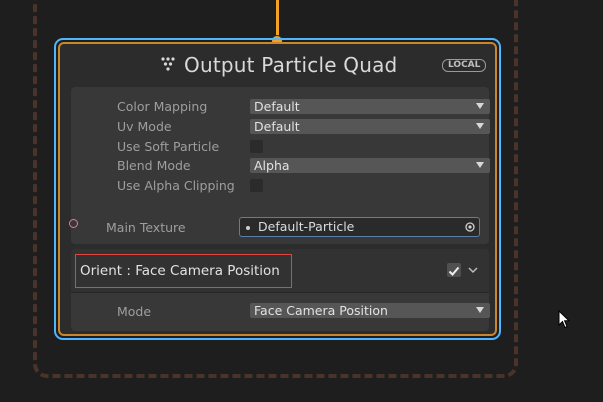  What do you see at coordinates (470, 227) in the screenshot?
I see `object-picker-icon` at bounding box center [470, 227].